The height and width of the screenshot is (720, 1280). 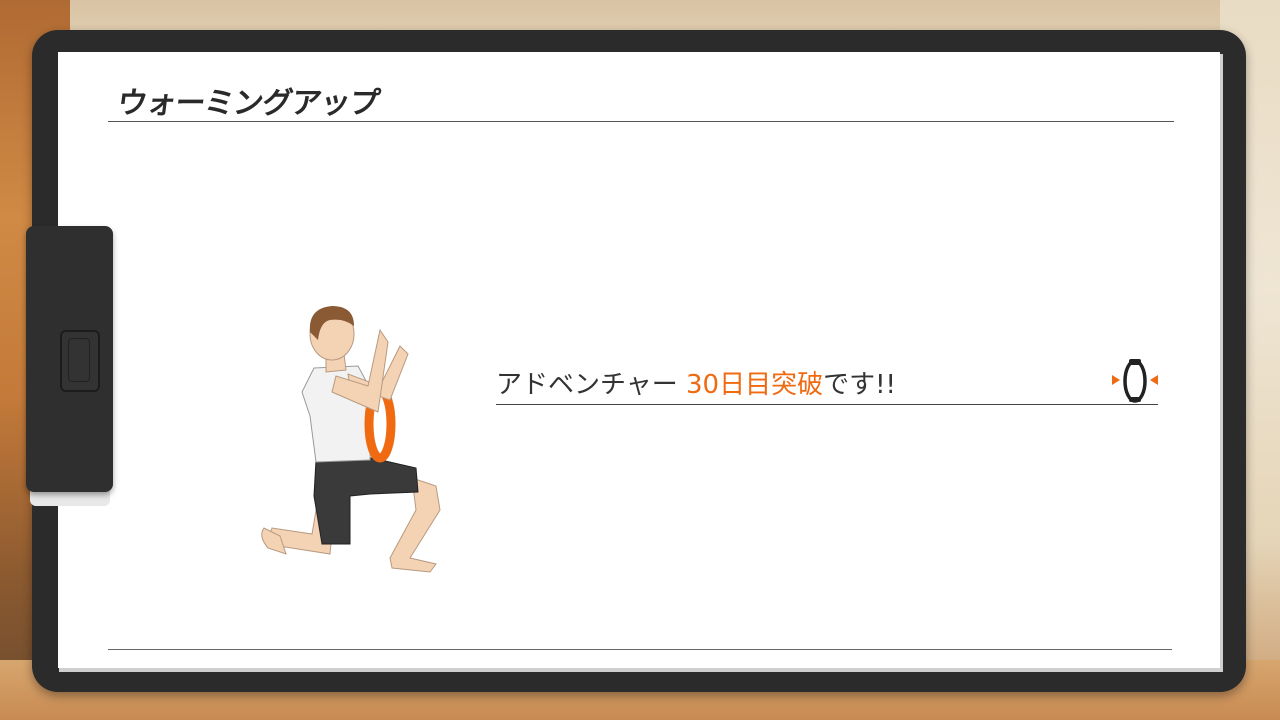 I want to click on bottom-divider, so click(x=640, y=649).